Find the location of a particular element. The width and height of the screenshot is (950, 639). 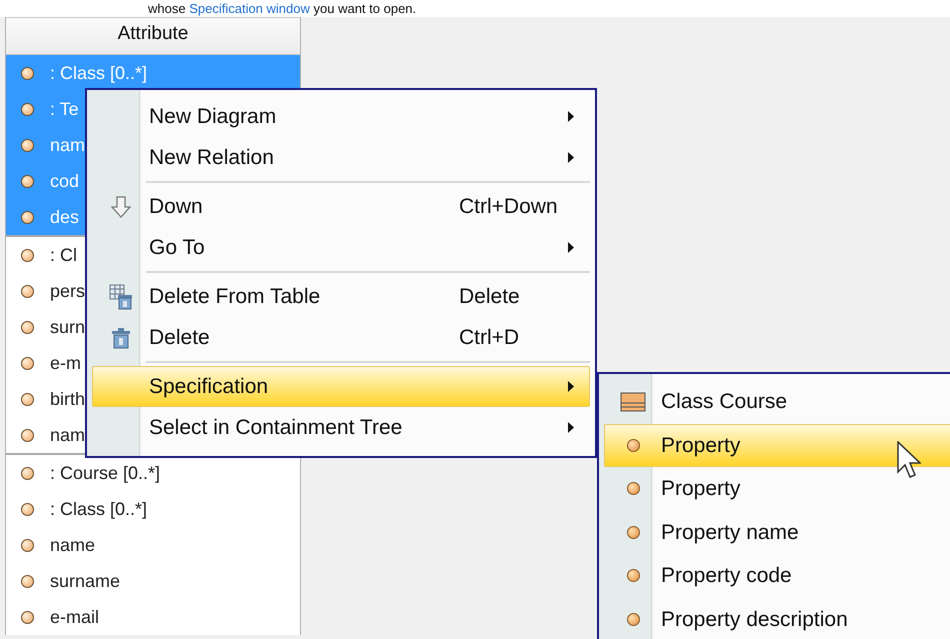

menu-item: New Diagram is located at coordinates (341, 116).